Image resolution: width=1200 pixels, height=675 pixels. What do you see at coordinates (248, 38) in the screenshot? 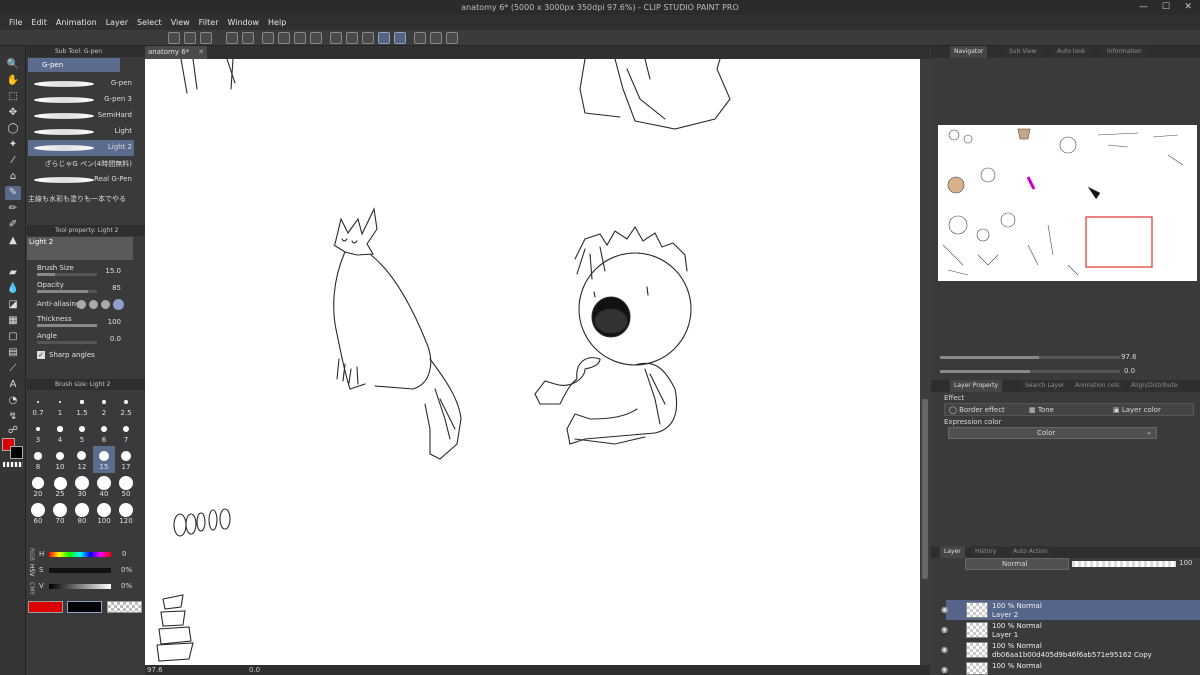
I see `redo-icon` at bounding box center [248, 38].